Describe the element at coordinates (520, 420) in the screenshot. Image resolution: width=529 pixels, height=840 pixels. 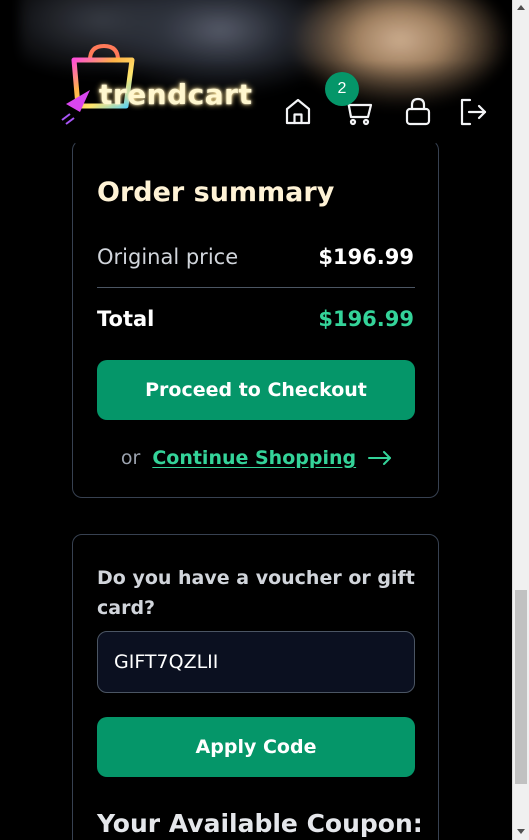
I see `page-scrollbar` at that location.